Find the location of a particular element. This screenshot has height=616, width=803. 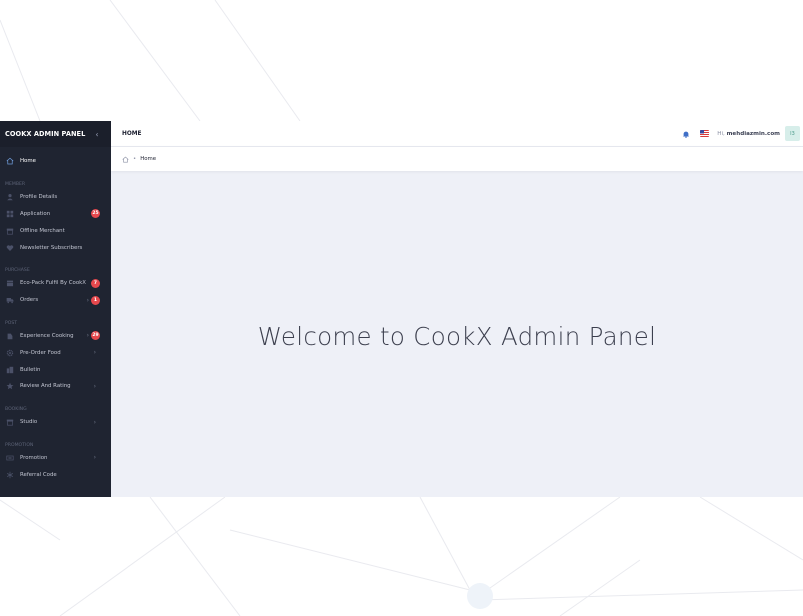

sidebar-item-profile-details: Profile Details is located at coordinates (55, 197).